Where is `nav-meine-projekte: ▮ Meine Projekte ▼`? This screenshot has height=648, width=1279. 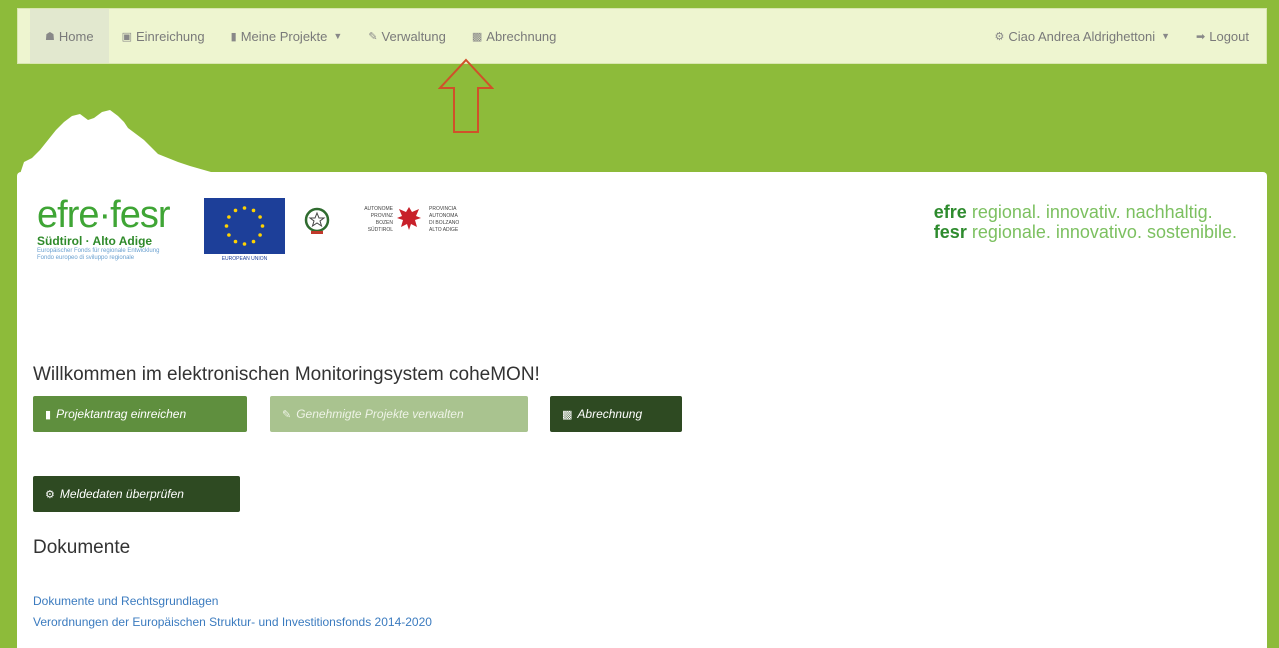
nav-meine-projekte: ▮ Meine Projekte ▼ is located at coordinates (287, 36).